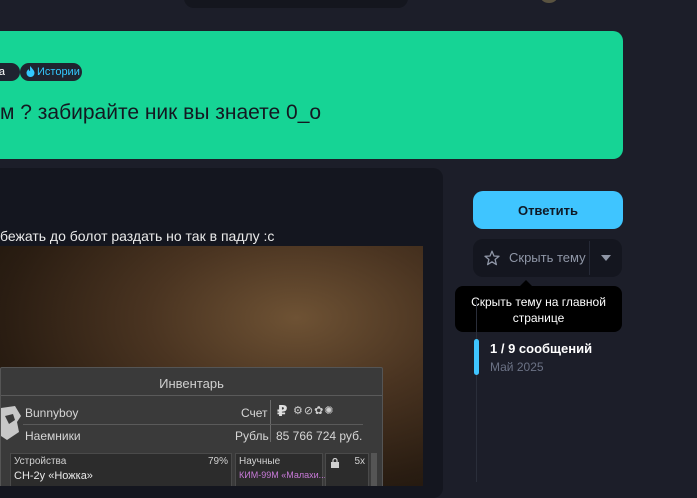 This screenshot has height=498, width=697. Describe the element at coordinates (526, 283) in the screenshot. I see `tooltip-arrow` at that location.